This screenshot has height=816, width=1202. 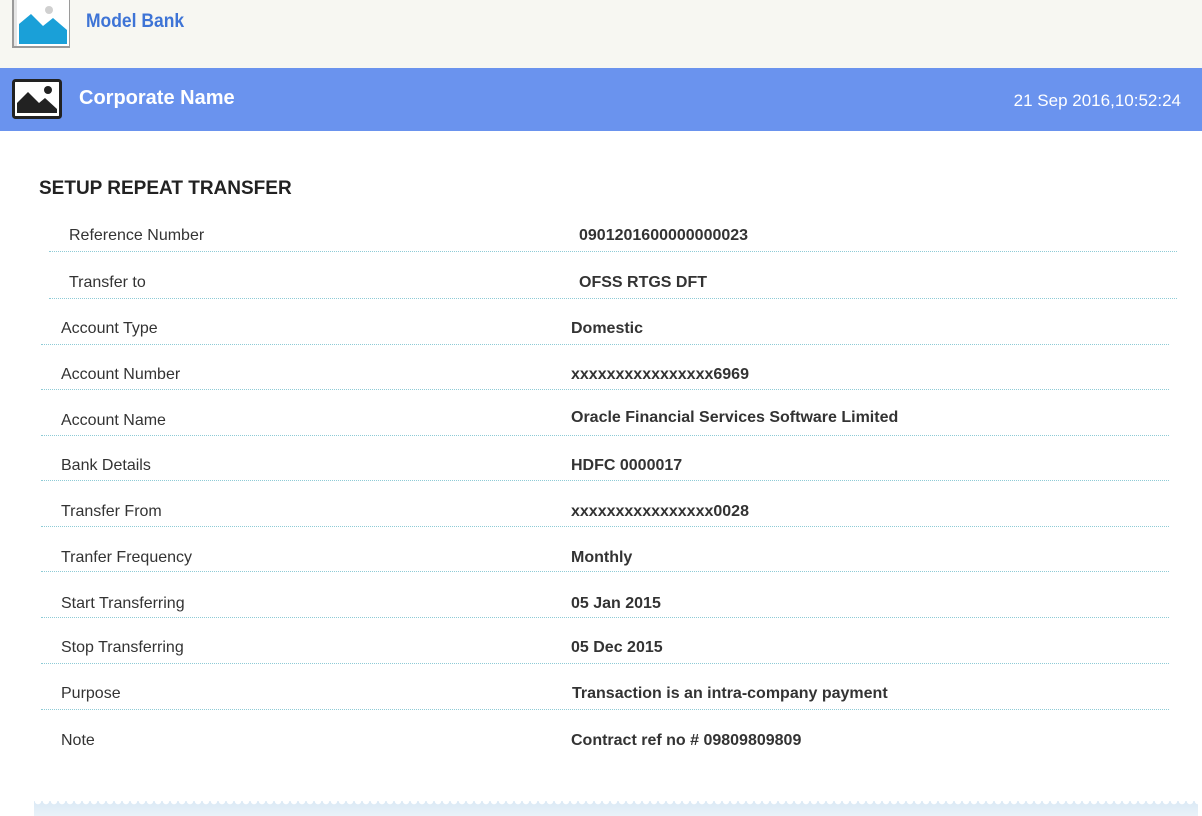 What do you see at coordinates (616, 603) in the screenshot?
I see `detail-value: 05 Jan 2015` at bounding box center [616, 603].